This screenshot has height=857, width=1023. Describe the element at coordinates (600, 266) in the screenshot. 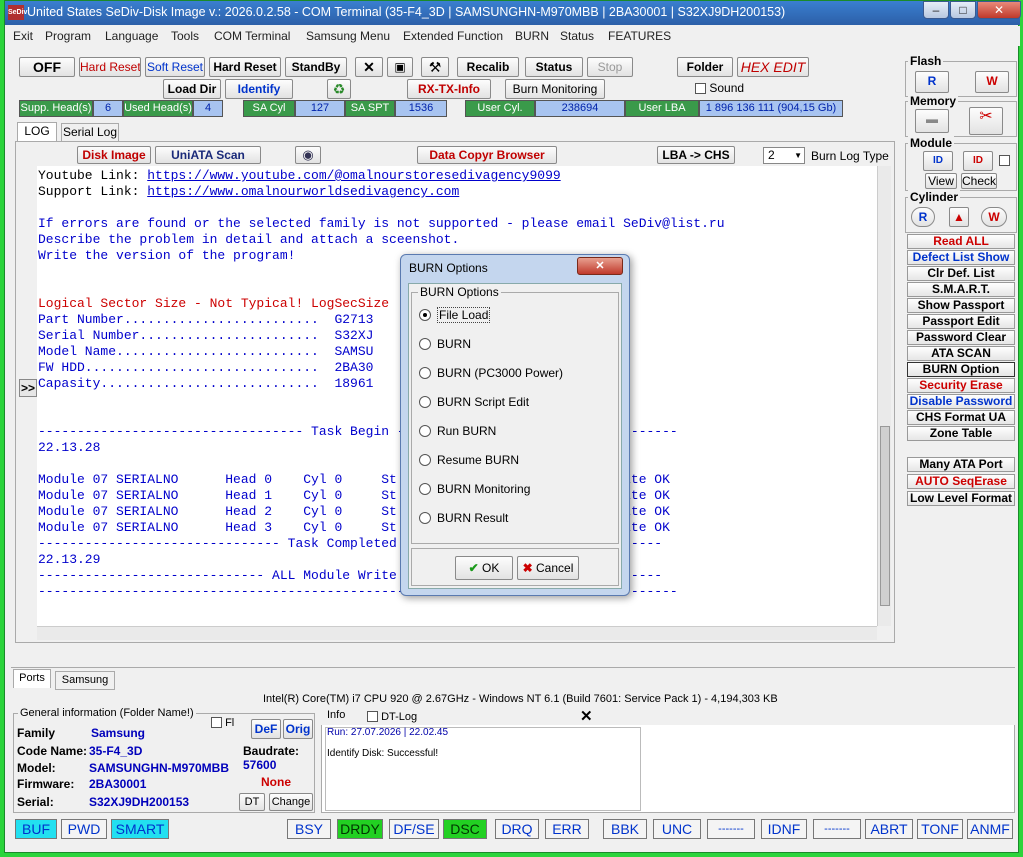

I see `dialog-close-button: ✕` at that location.